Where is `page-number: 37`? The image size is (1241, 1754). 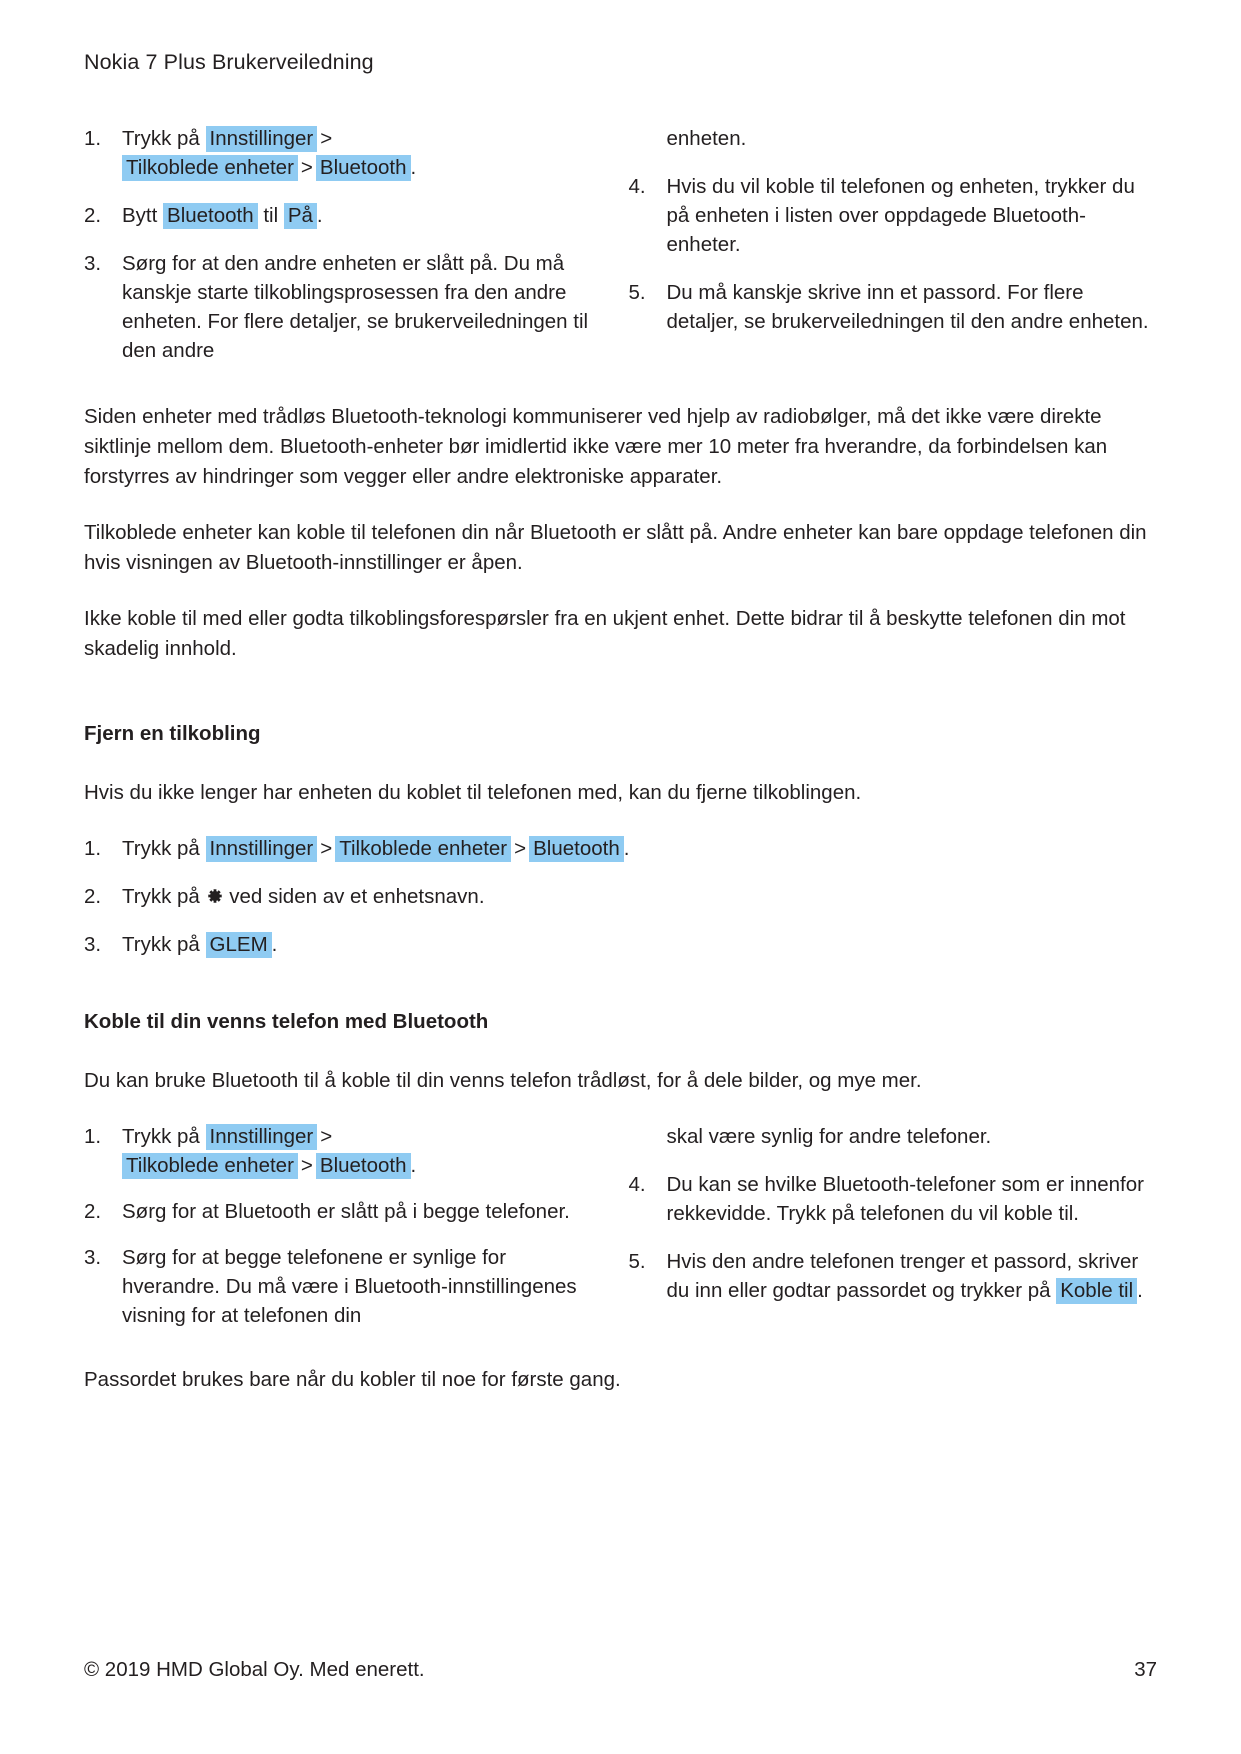
page-number: 37 is located at coordinates (1145, 1669).